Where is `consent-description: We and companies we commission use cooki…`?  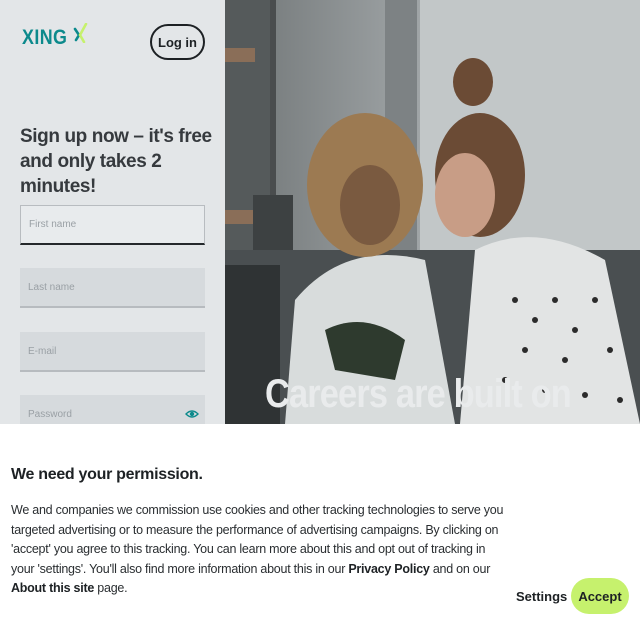
consent-description: We and companies we commission use cooki… is located at coordinates (261, 550).